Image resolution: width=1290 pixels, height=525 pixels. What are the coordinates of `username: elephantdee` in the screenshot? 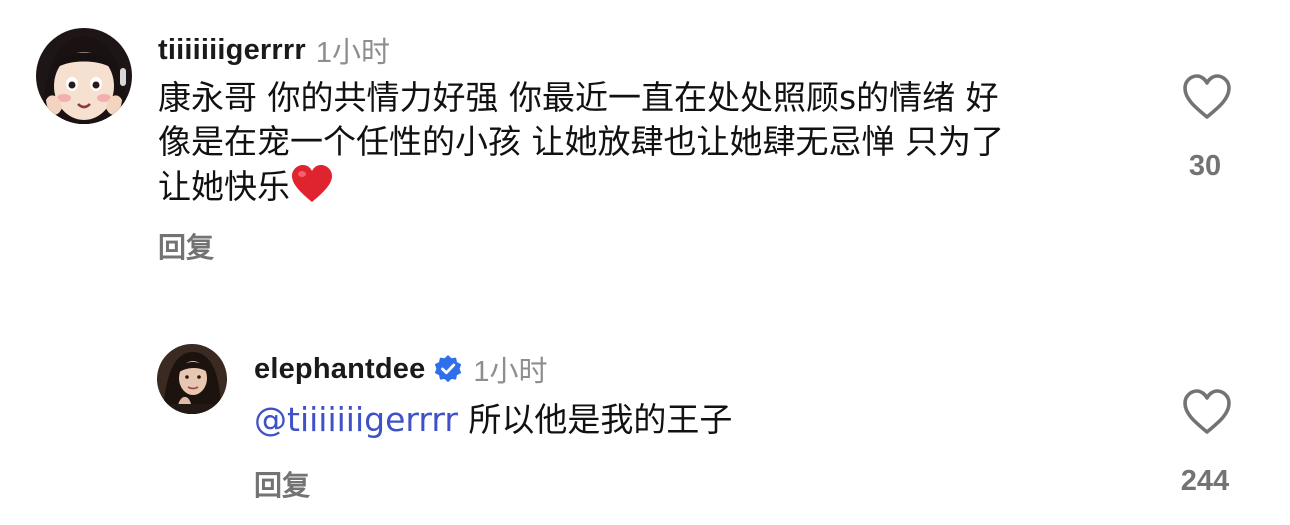 It's located at (339, 369).